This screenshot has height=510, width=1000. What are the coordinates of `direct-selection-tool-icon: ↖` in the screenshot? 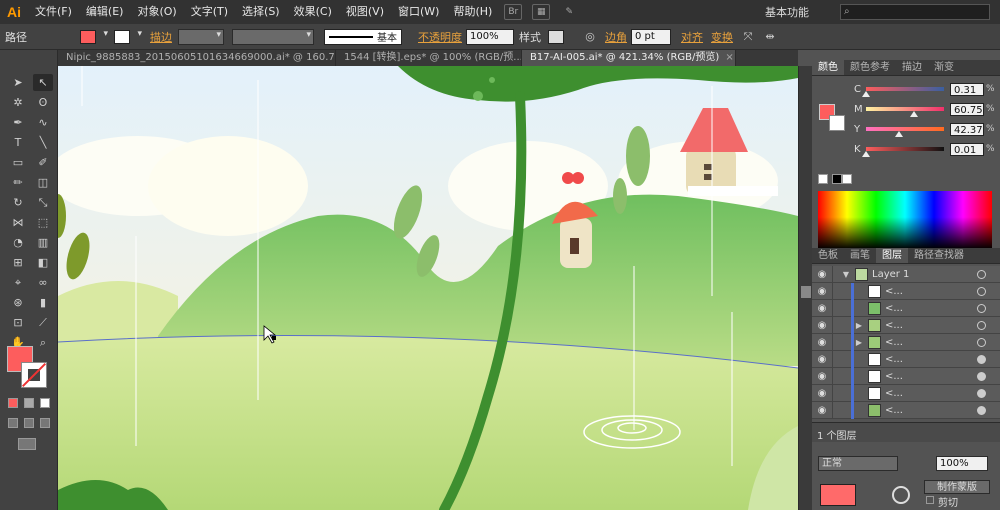 It's located at (43, 82).